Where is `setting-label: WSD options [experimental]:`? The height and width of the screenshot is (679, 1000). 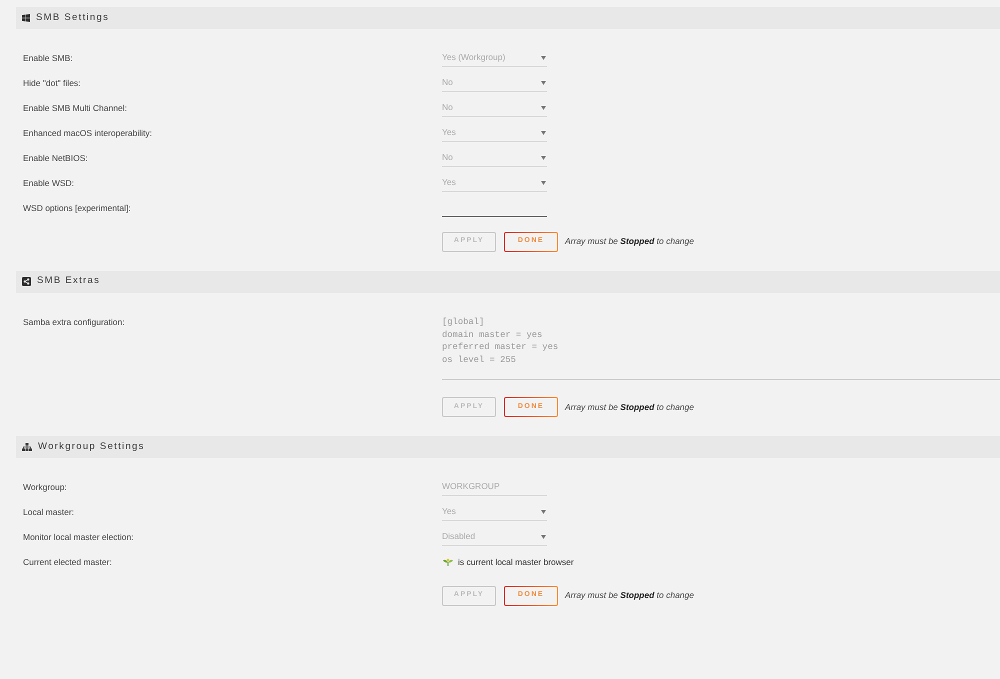 setting-label: WSD options [experimental]: is located at coordinates (77, 208).